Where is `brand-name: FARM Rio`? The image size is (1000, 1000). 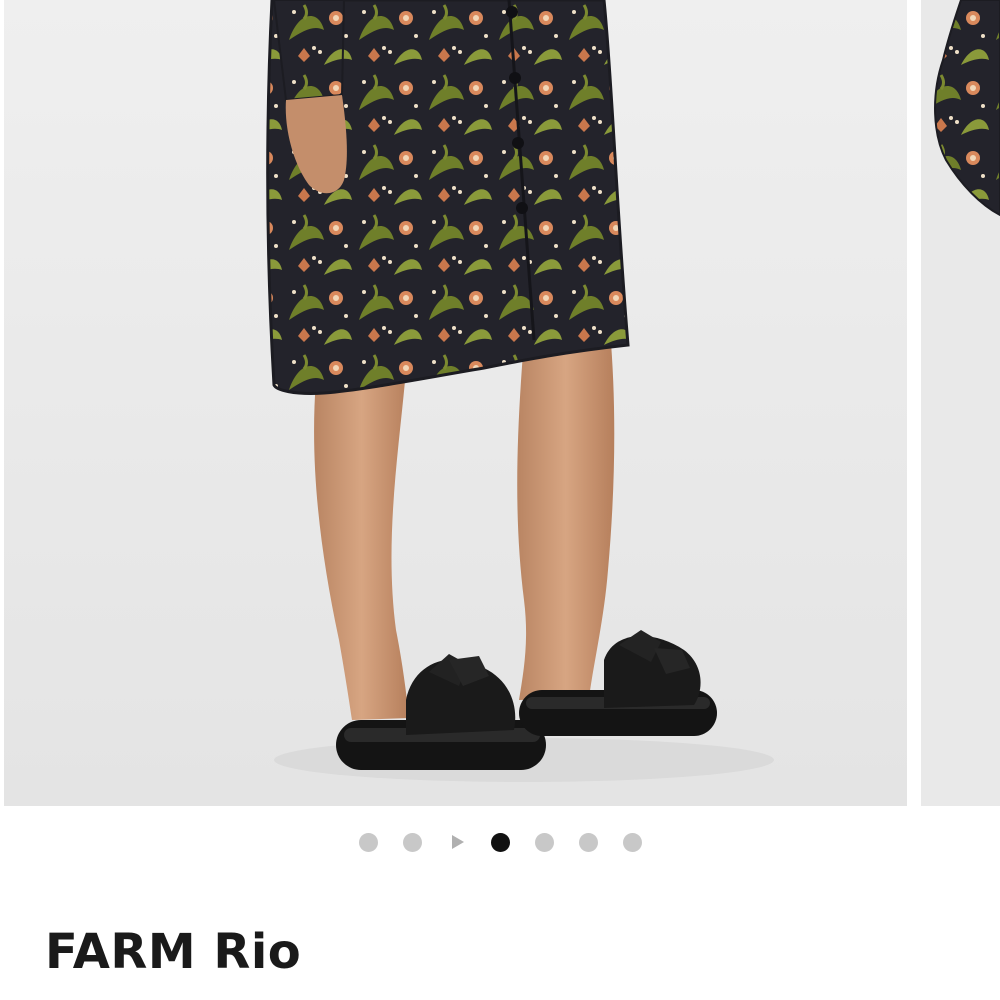
brand-name: FARM Rio is located at coordinates (173, 952).